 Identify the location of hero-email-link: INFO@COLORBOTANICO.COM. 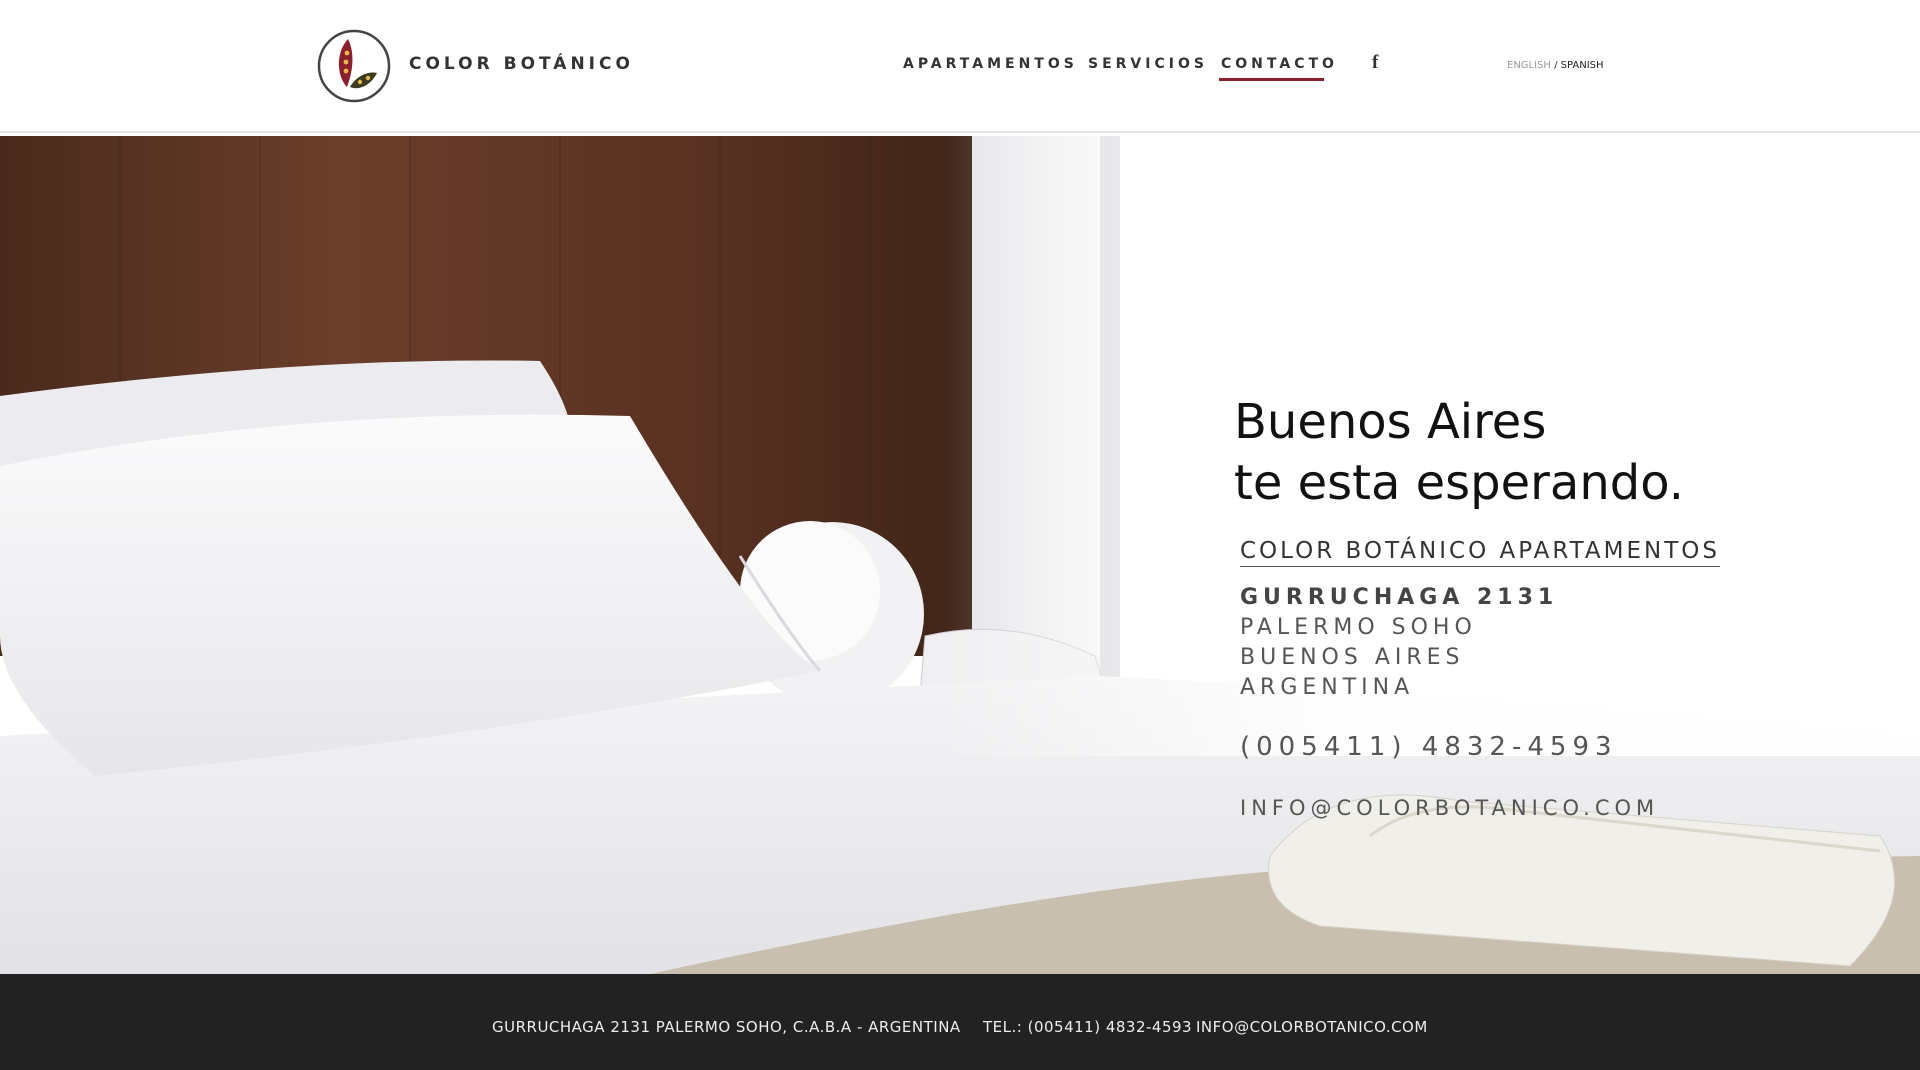
(1449, 808).